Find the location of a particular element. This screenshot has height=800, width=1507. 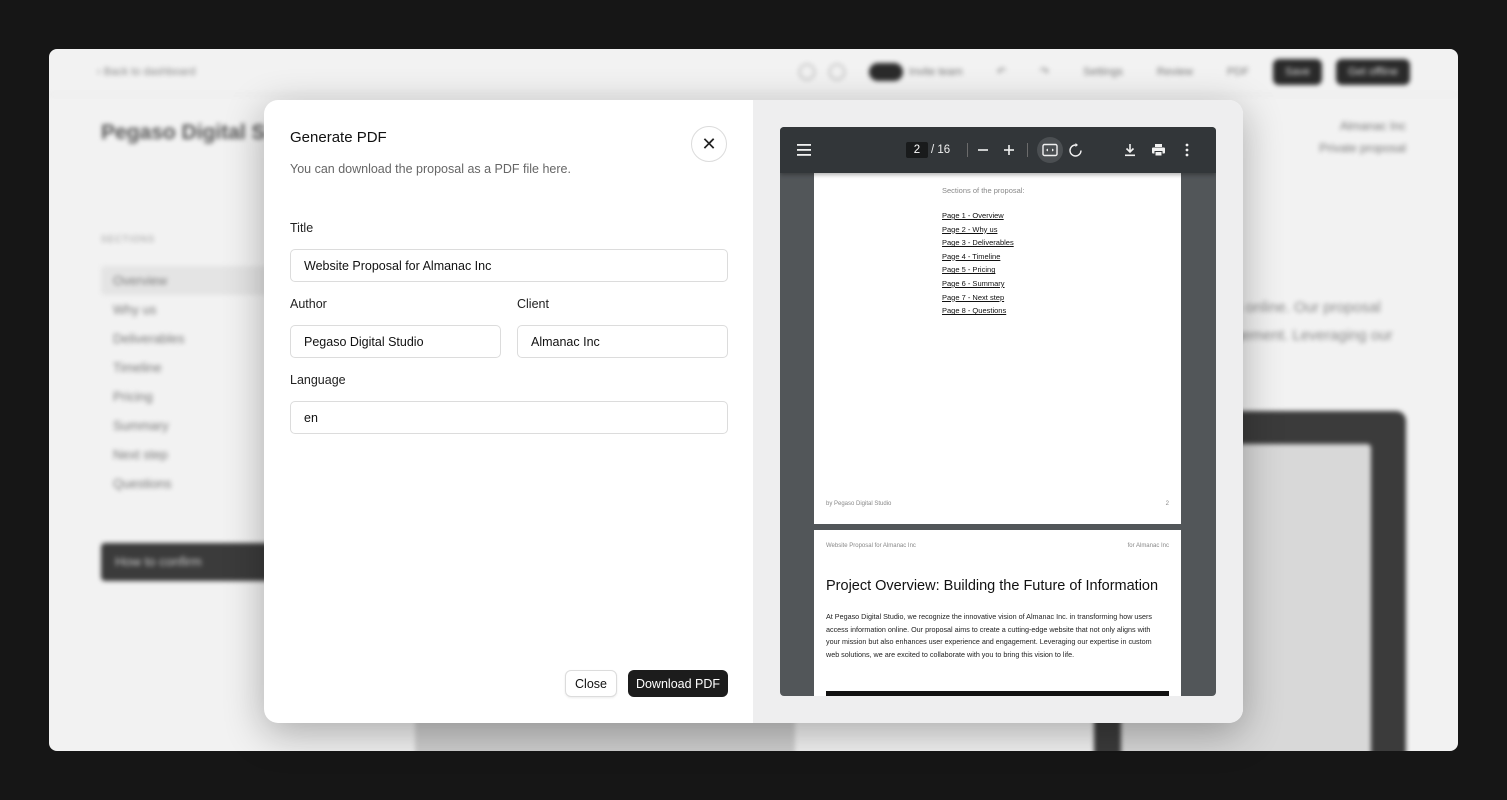

client-name: Almanac Inc is located at coordinates (1372, 126).